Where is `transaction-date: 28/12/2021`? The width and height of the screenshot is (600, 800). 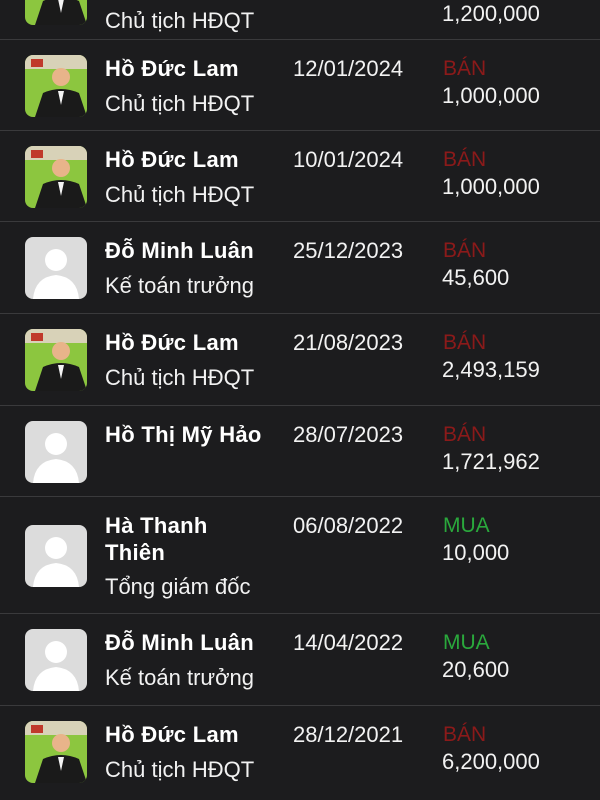 transaction-date: 28/12/2021 is located at coordinates (348, 734).